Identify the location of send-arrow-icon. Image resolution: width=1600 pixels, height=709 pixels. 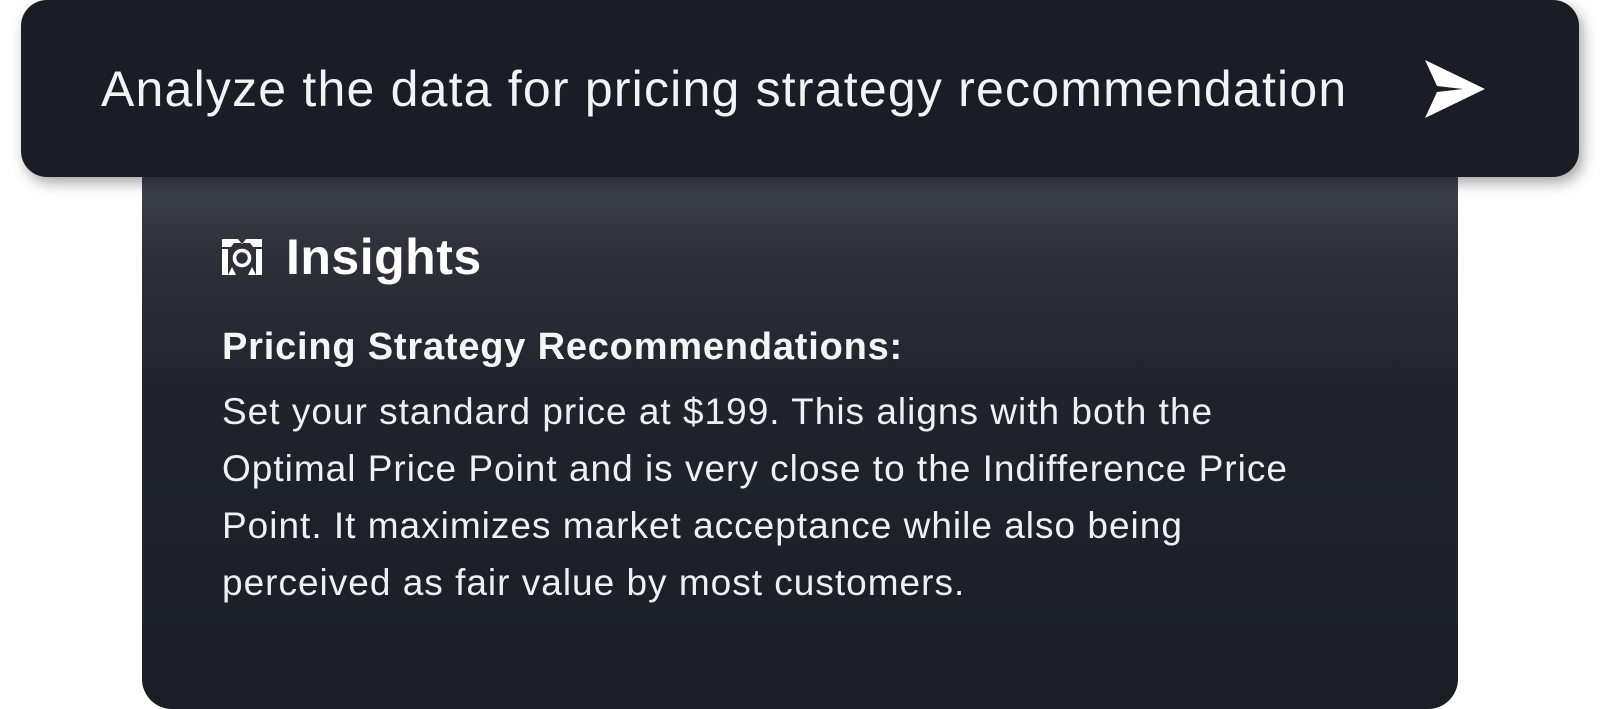
(1454, 89).